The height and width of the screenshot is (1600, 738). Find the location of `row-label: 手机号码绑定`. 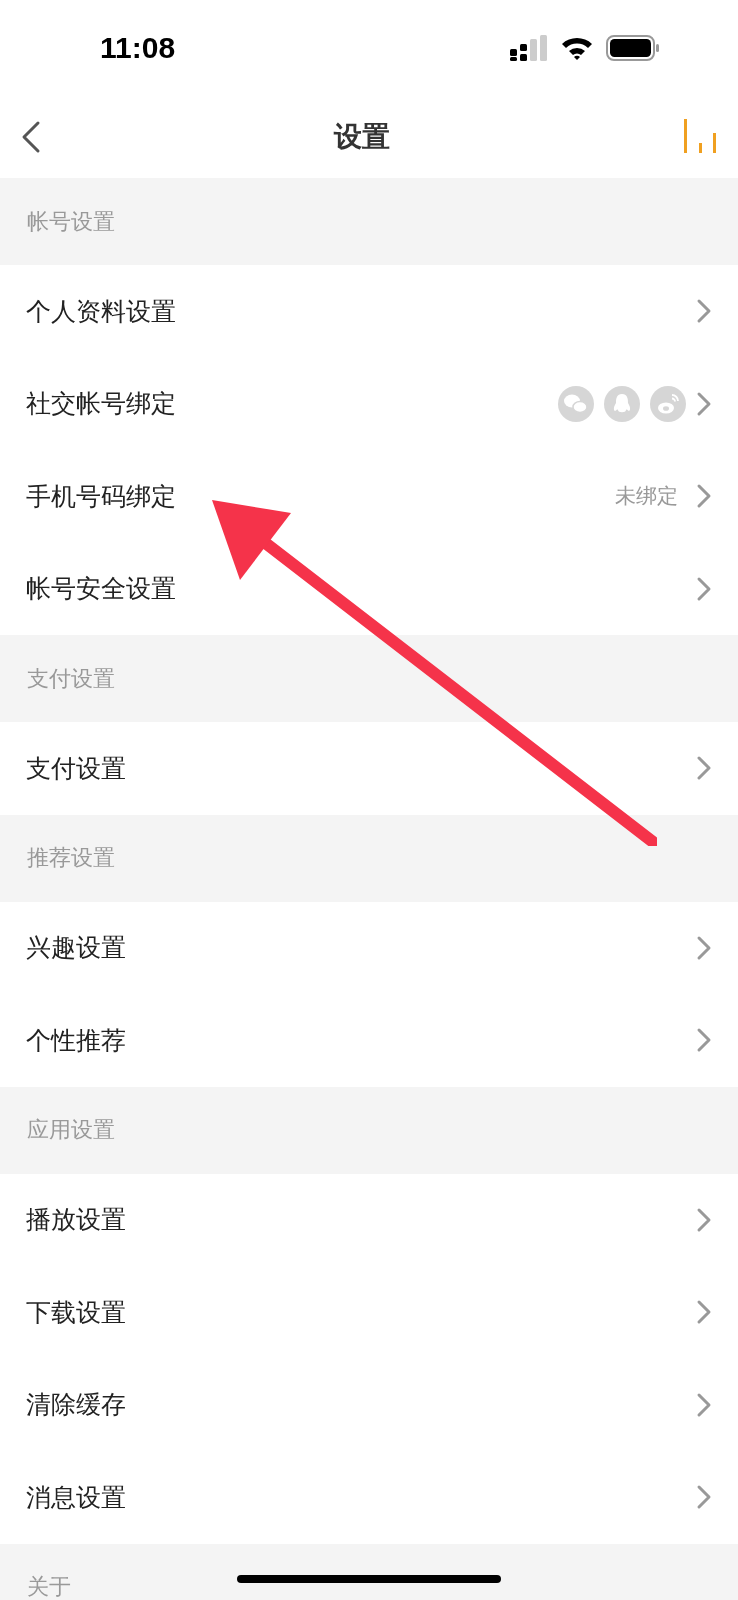

row-label: 手机号码绑定 is located at coordinates (101, 496).